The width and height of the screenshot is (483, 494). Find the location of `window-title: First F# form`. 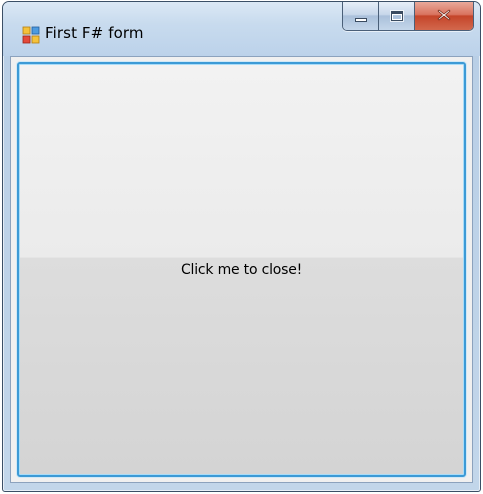

window-title: First F# form is located at coordinates (94, 33).